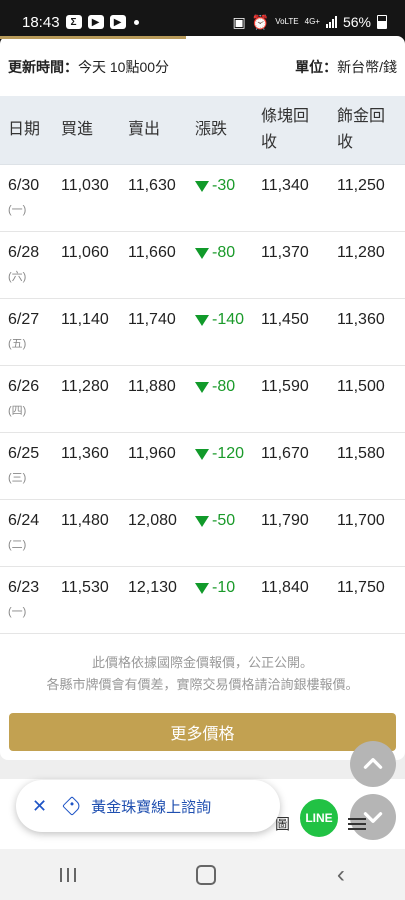 The width and height of the screenshot is (405, 900). Describe the element at coordinates (367, 332) in the screenshot. I see `jewelry-recycle-cell: 11,360` at that location.